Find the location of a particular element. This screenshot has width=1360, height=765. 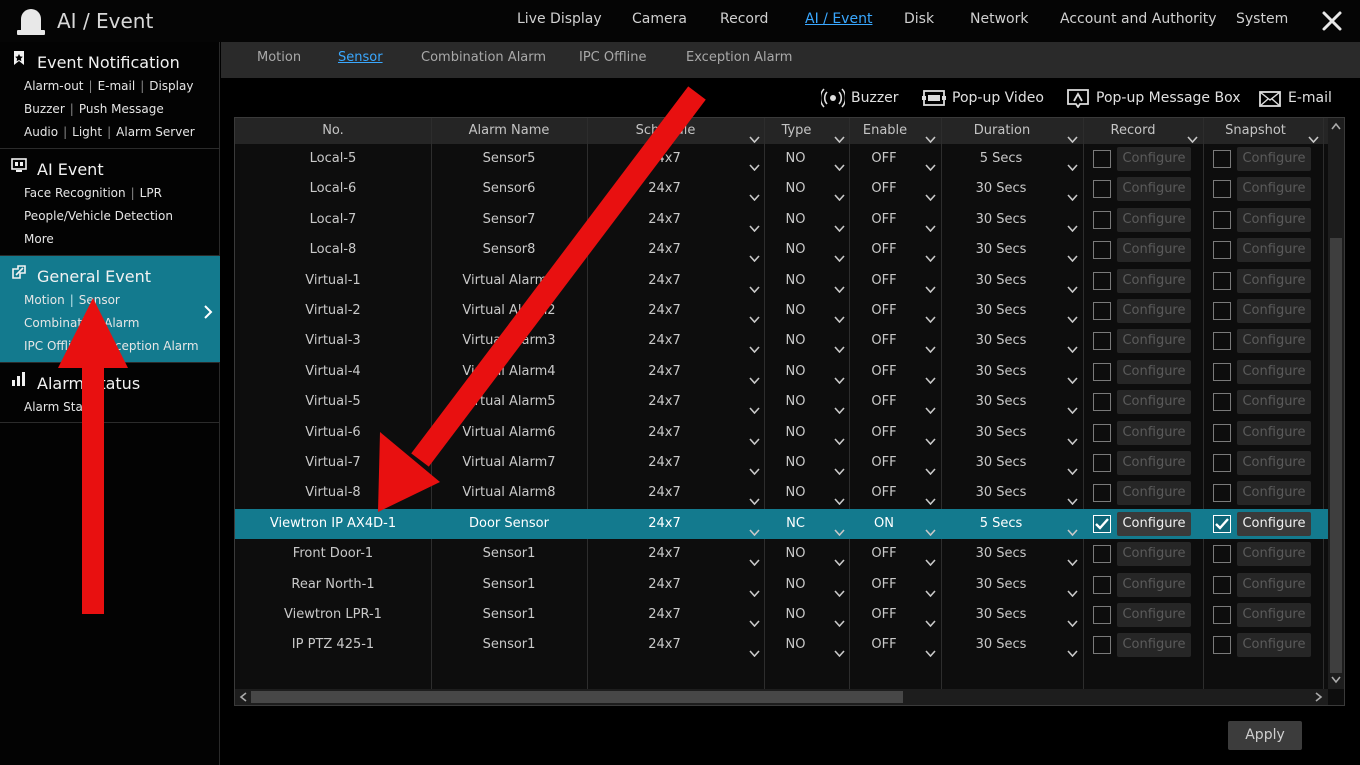

vertical-scrollbar is located at coordinates (1336, 403).